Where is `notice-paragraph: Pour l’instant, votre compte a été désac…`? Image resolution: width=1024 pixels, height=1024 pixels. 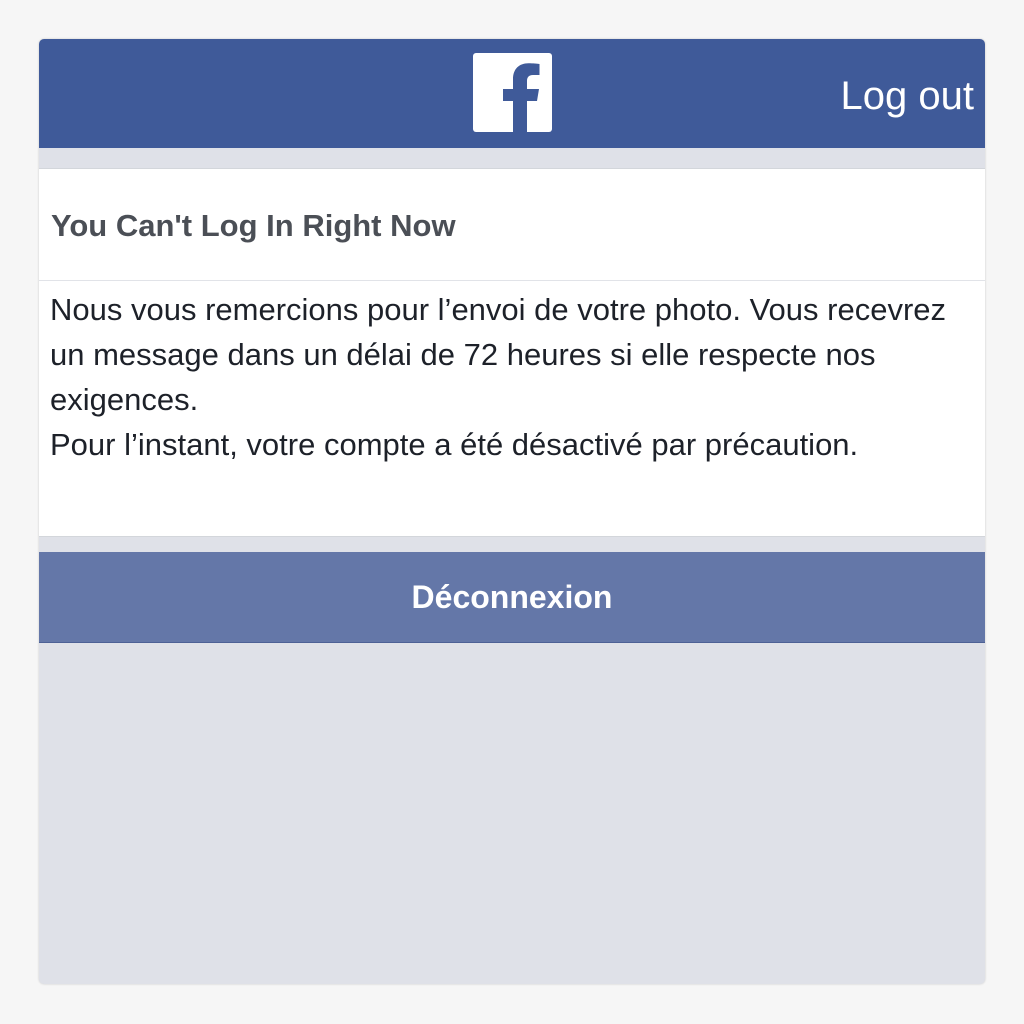
notice-paragraph: Pour l’instant, votre compte a été désac… is located at coordinates (454, 444).